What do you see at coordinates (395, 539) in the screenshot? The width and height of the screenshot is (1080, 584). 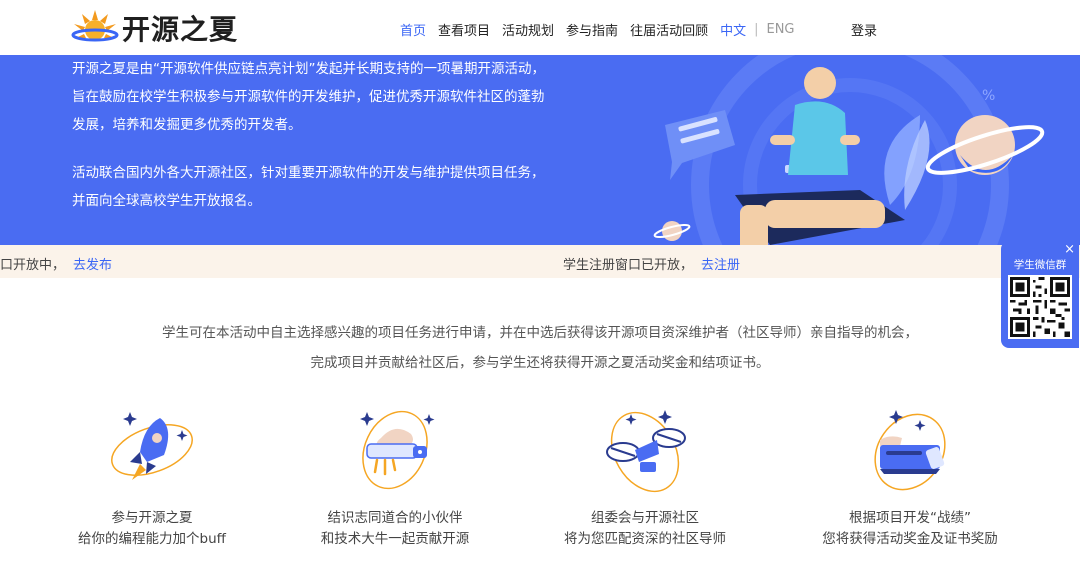 I see `feature-subtitle: 和技术大牛一起贡献开源` at bounding box center [395, 539].